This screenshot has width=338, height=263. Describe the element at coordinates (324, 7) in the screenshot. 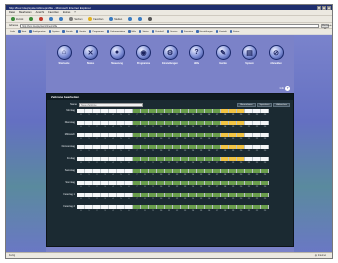

I see `maximize-button: □` at that location.